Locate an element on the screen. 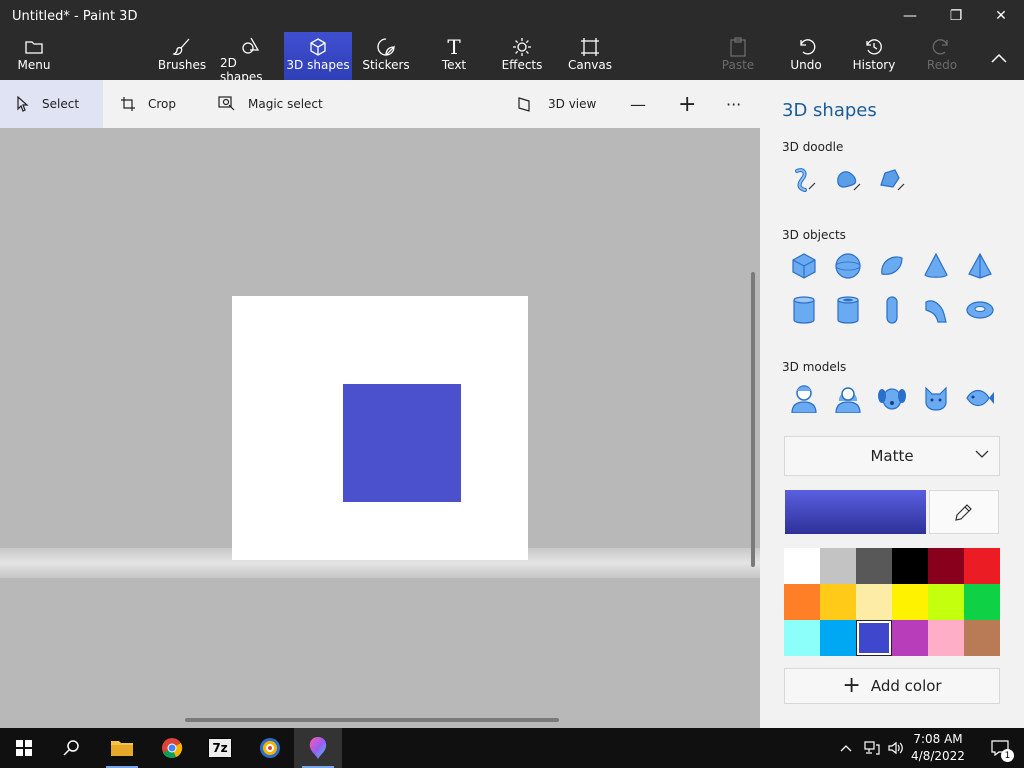 The width and height of the screenshot is (1024, 768). current-color-swatch is located at coordinates (855, 512).